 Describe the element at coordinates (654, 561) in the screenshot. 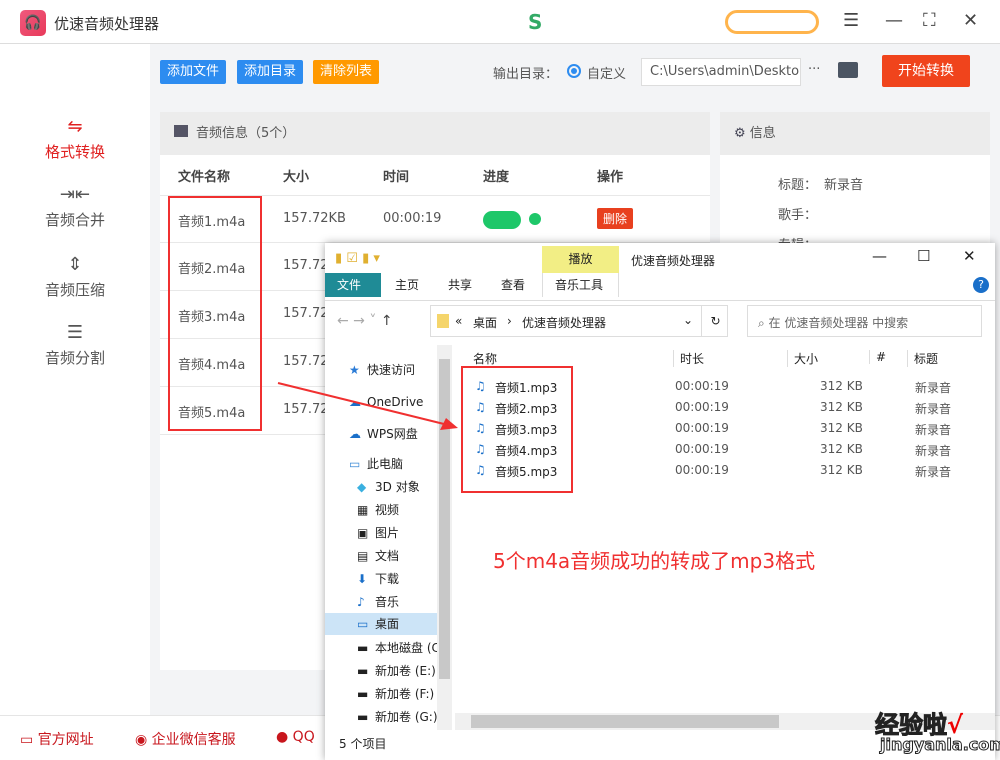

I see `annotation-text: 5个m4a音频成功的转成了mp3格式` at that location.